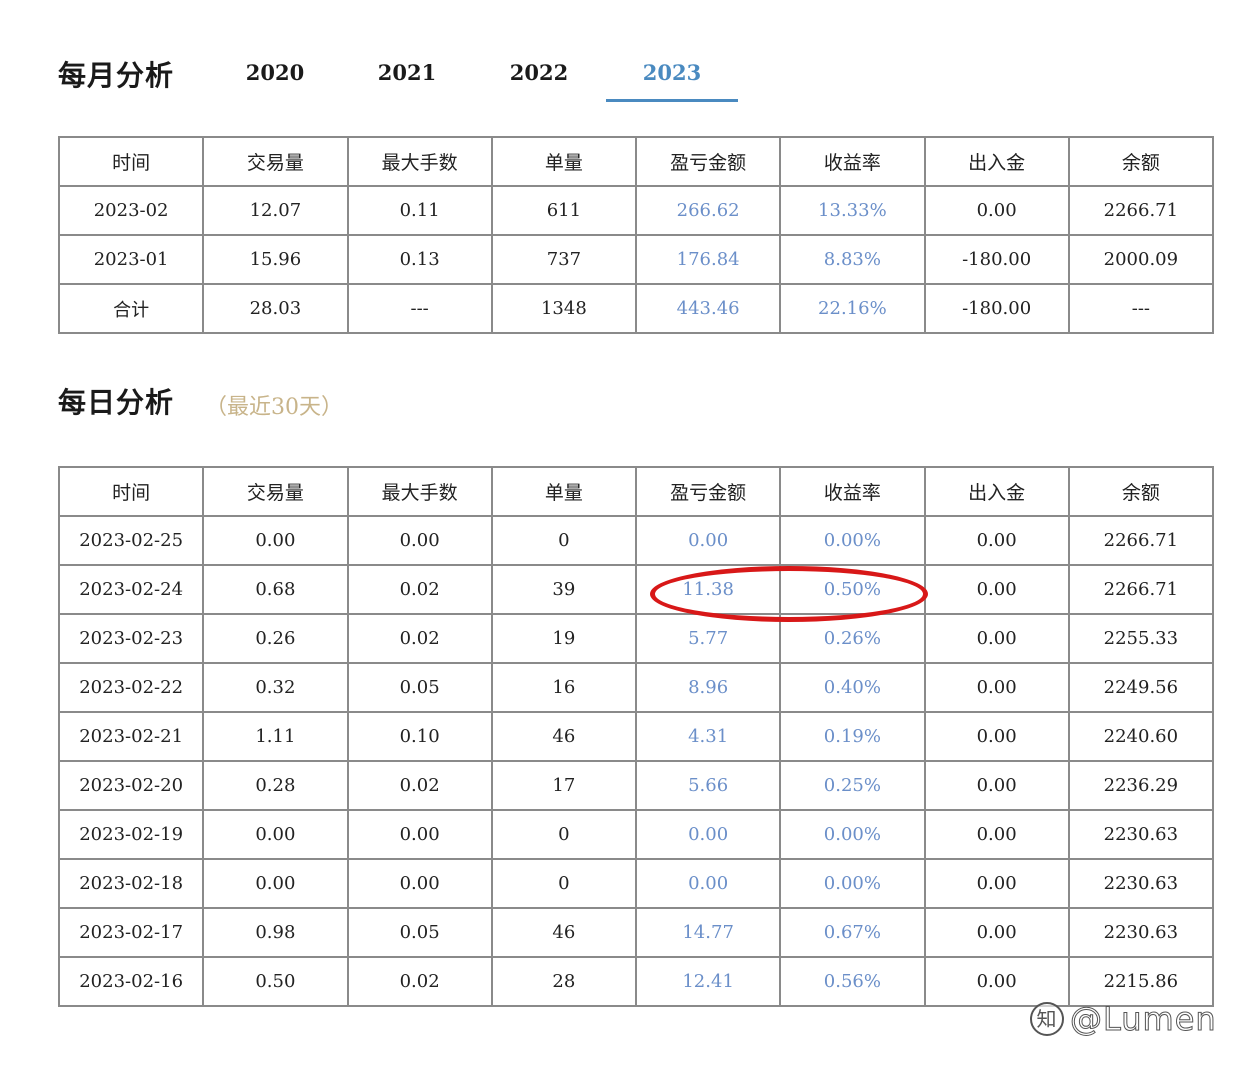 The width and height of the screenshot is (1239, 1080). What do you see at coordinates (131, 981) in the screenshot?
I see `cell-time: 2023-02-16` at bounding box center [131, 981].